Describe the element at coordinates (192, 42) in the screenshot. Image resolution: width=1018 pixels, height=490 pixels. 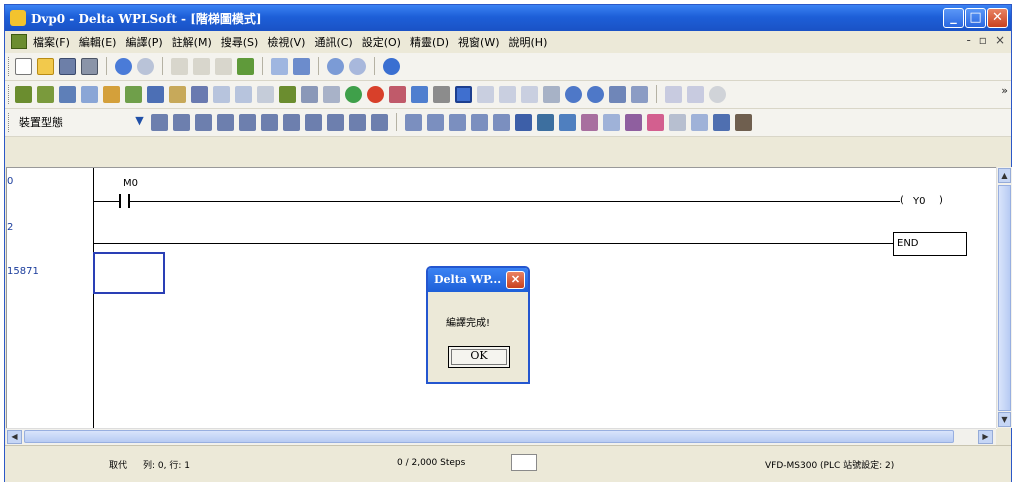
I see `menu-comment: 註解(M)` at that location.